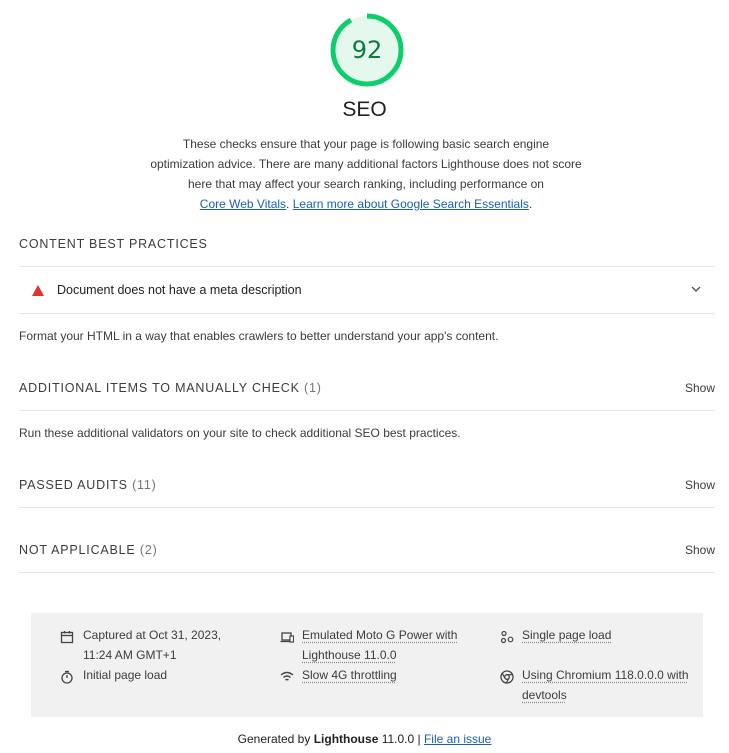 This screenshot has height=753, width=729. I want to click on show-not-applicable-button: Show, so click(700, 550).